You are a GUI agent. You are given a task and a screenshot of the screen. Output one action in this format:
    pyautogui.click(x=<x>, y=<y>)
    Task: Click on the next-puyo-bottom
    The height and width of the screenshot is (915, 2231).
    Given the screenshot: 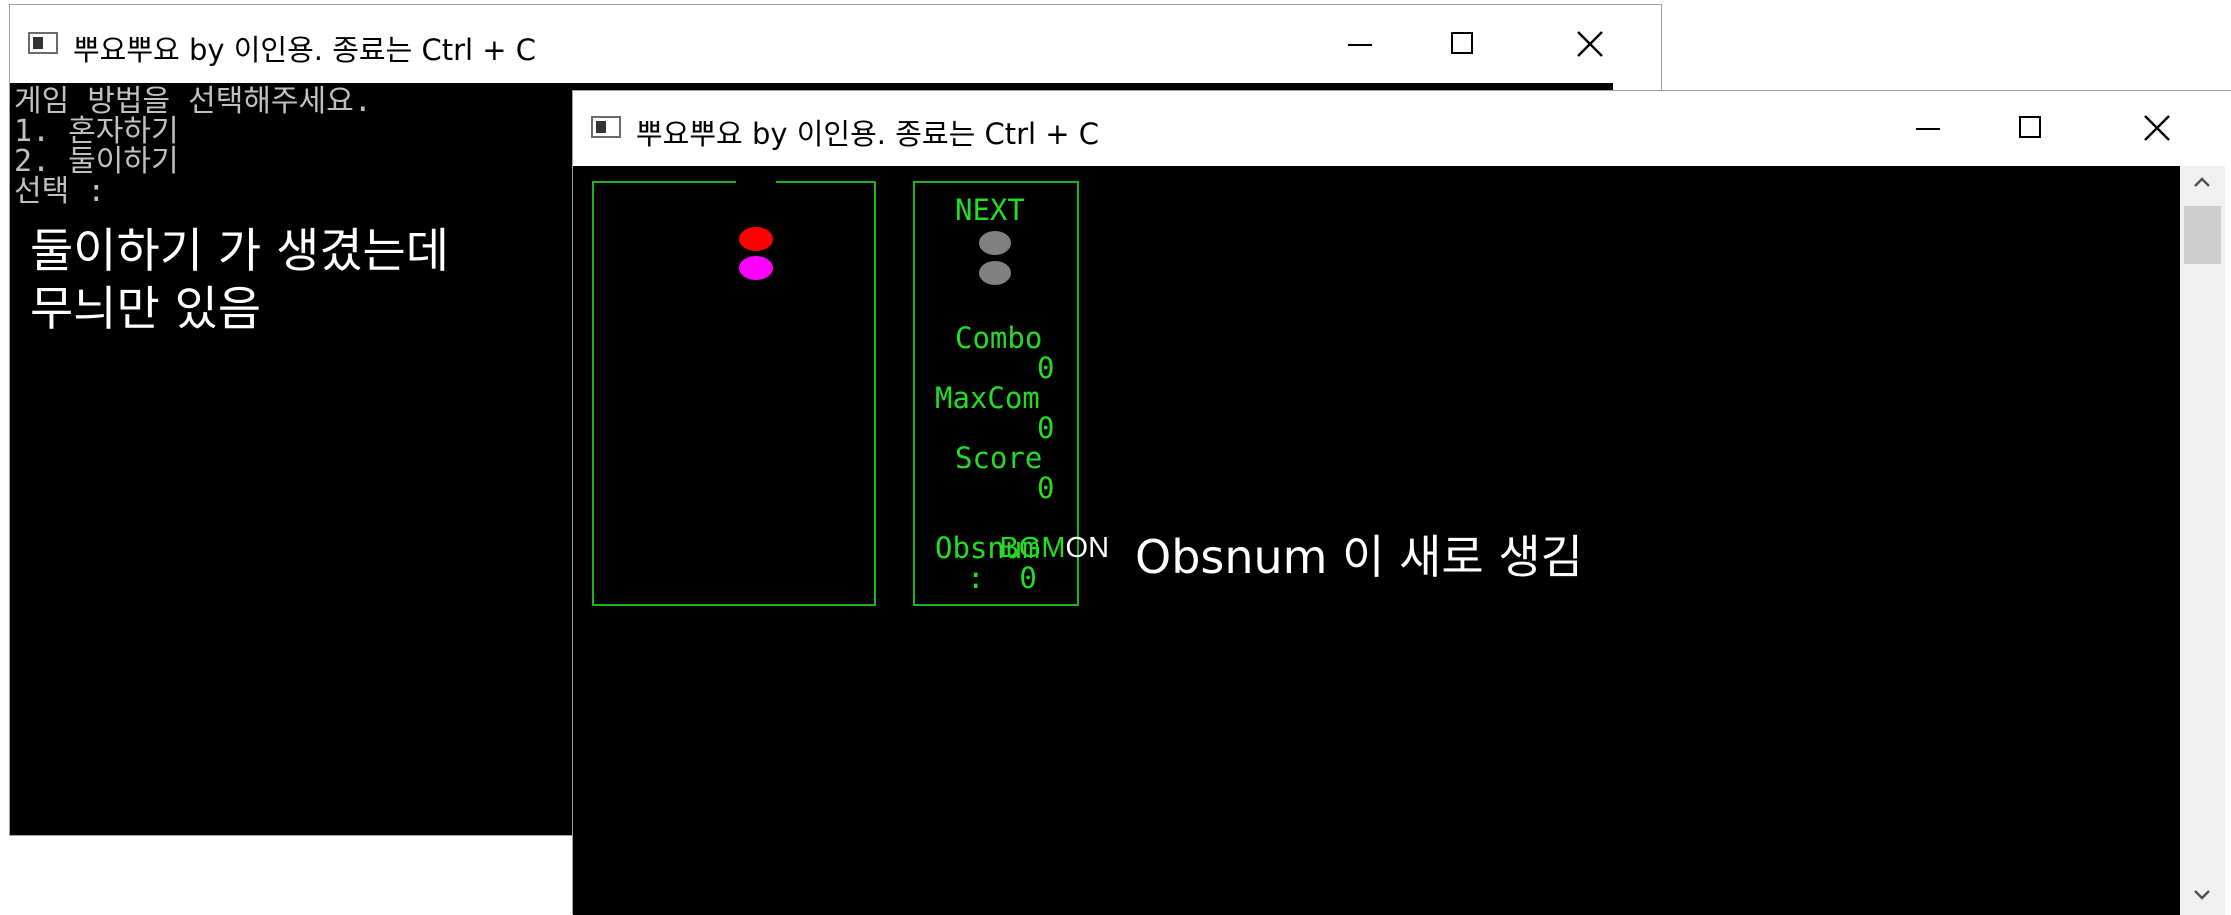 What is the action you would take?
    pyautogui.click(x=995, y=273)
    